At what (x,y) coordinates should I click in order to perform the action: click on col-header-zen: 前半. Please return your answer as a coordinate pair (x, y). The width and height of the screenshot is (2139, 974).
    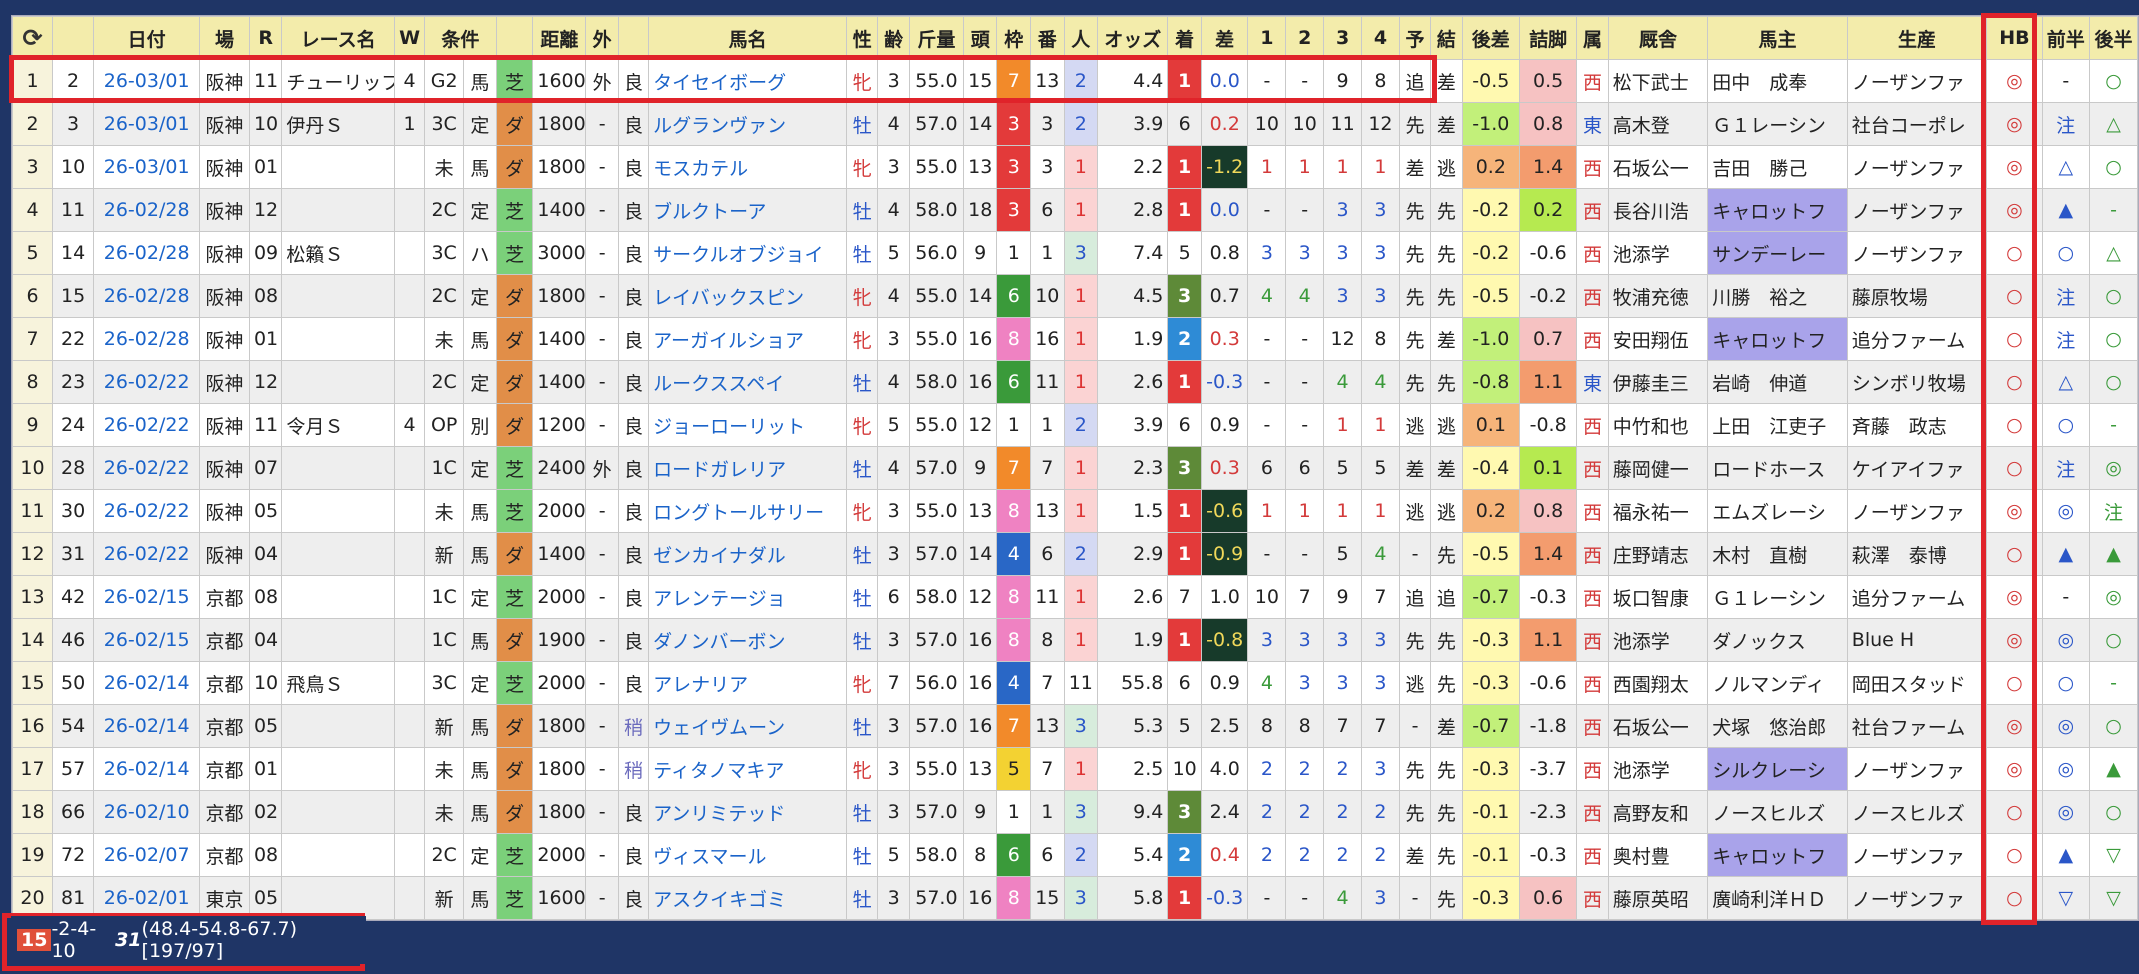
    Looking at the image, I should click on (2066, 38).